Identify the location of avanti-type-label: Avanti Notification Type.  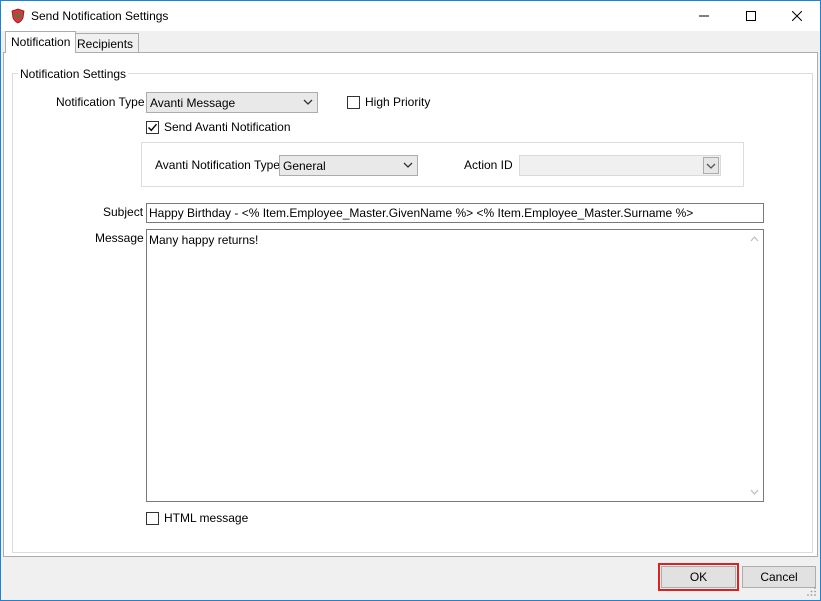
(217, 165).